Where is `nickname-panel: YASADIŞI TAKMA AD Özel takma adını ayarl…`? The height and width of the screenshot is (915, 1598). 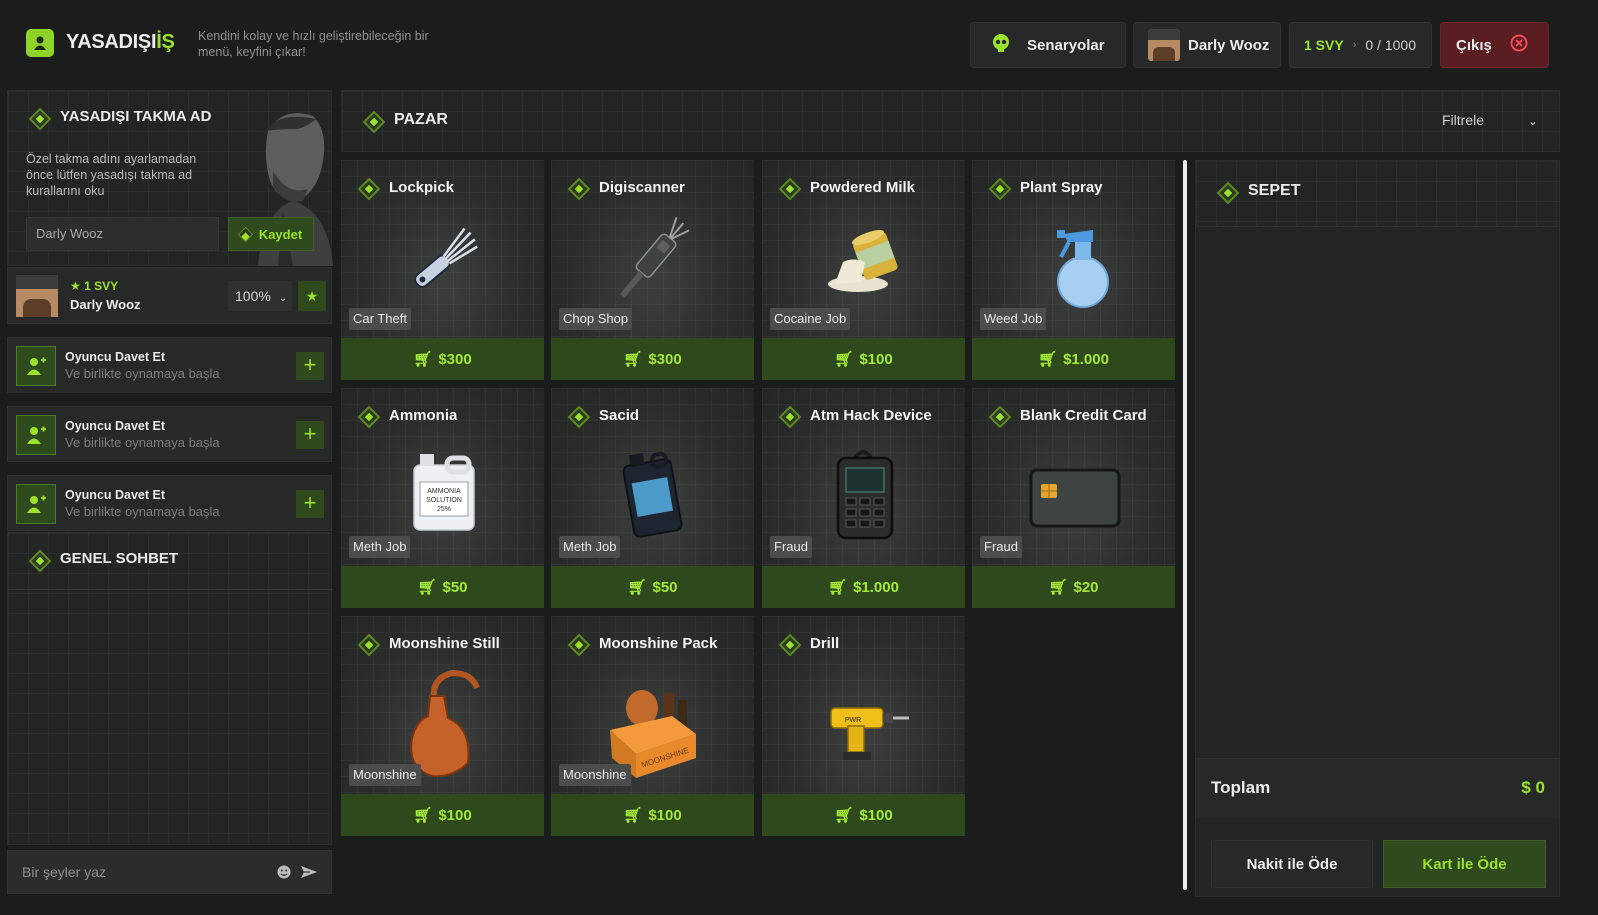 nickname-panel: YASADIŞI TAKMA AD Özel takma adını ayarl… is located at coordinates (170, 178).